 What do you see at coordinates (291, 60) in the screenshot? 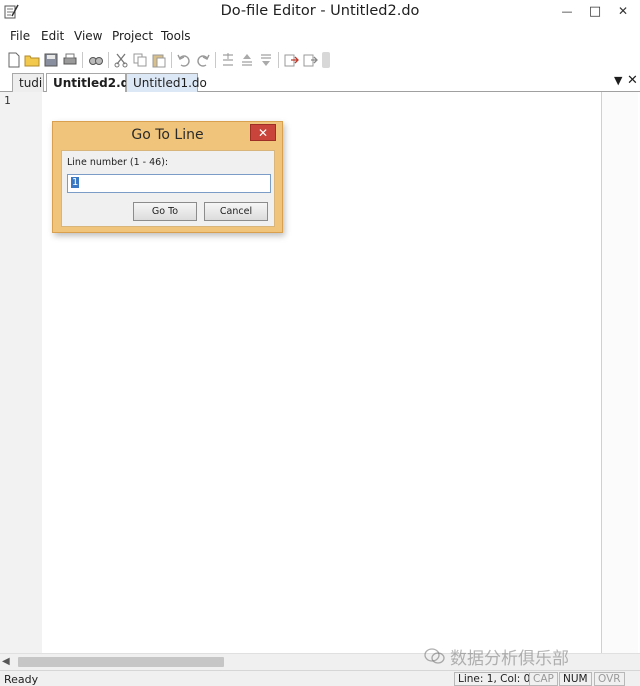
I see `run-icon` at bounding box center [291, 60].